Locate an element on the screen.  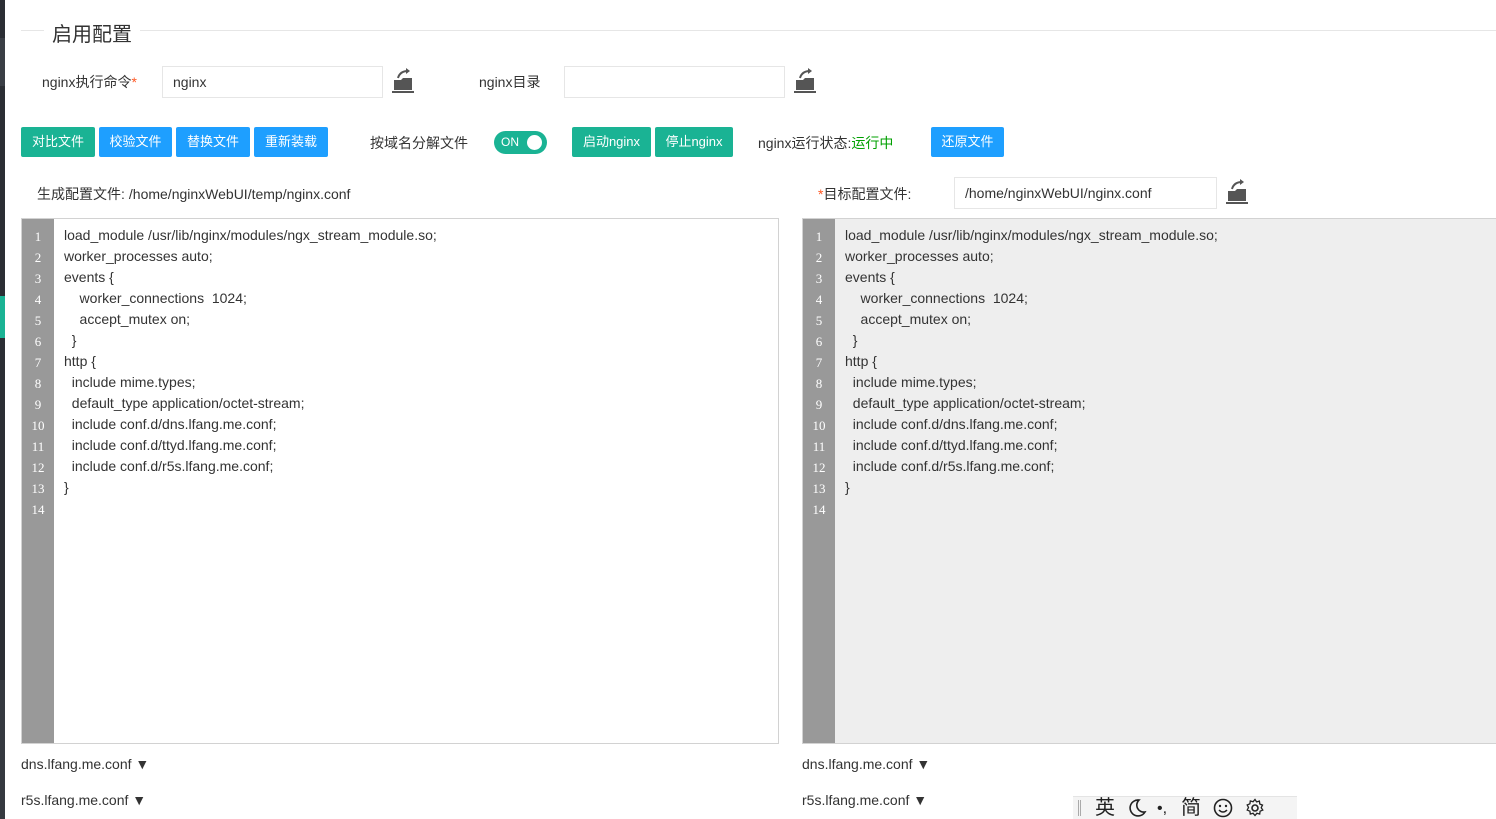
sidebar-edge is located at coordinates (2, 409).